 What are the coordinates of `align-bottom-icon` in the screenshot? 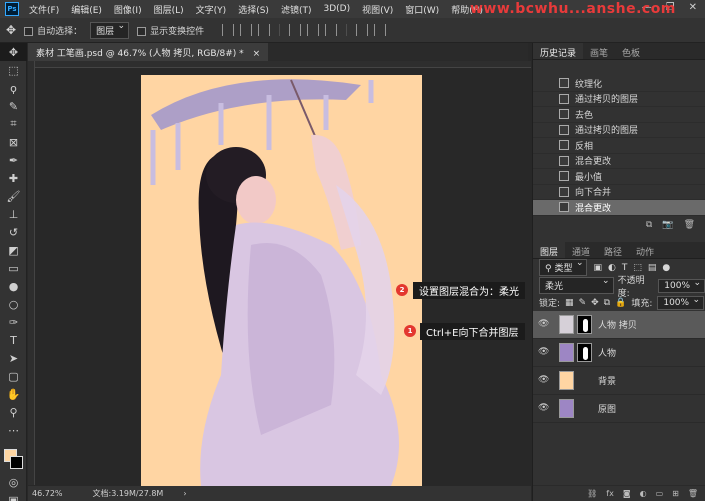 It's located at (264, 30).